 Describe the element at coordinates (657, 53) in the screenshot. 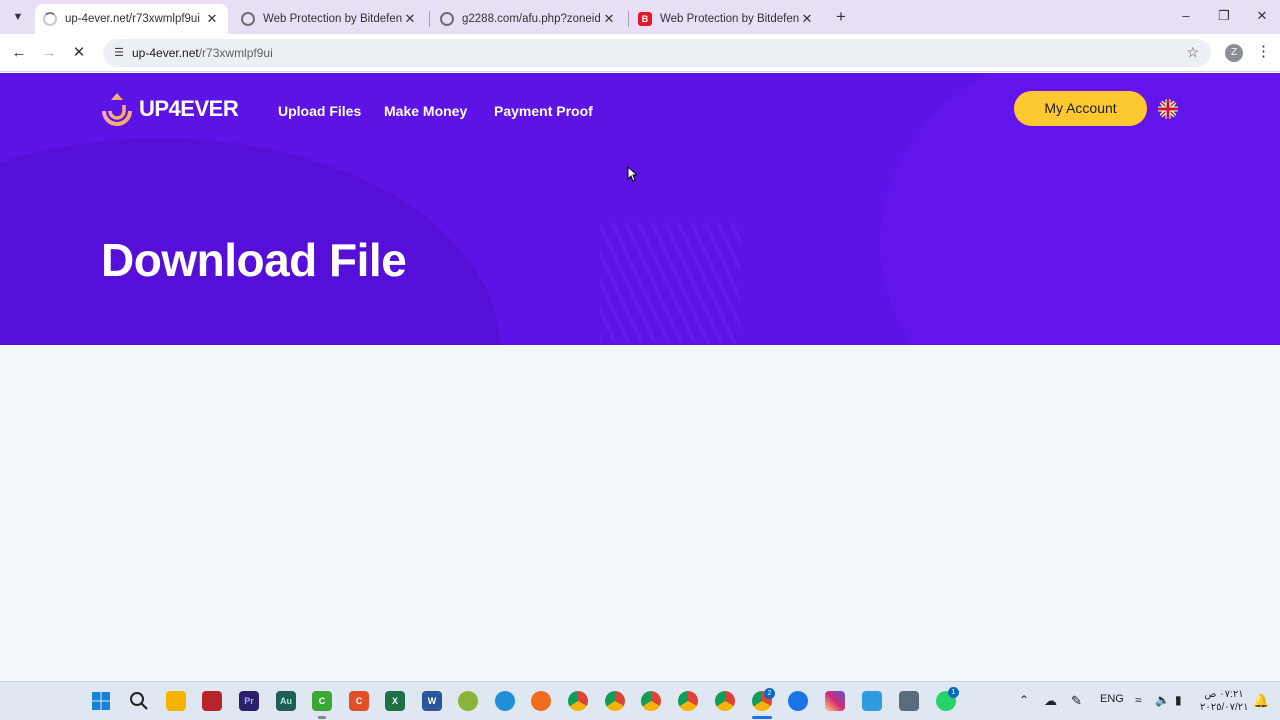

I see `address-bar: ☰ up-4ever.net/r73xwmlpf9ui ☆` at that location.